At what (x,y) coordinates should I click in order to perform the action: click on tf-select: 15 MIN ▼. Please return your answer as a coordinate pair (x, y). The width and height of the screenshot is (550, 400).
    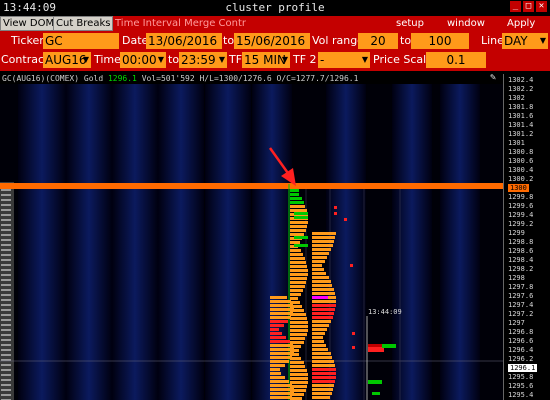
    Looking at the image, I should click on (266, 60).